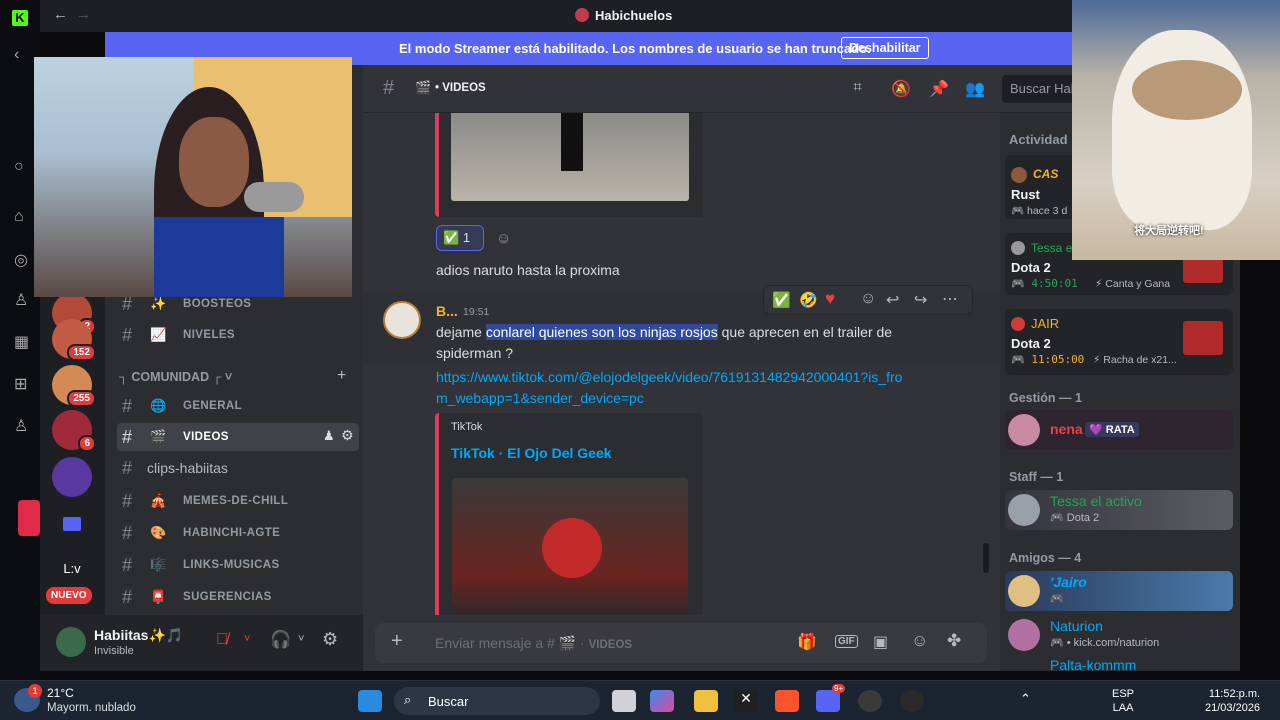 The height and width of the screenshot is (720, 1280). I want to click on m365-icon, so click(662, 701).